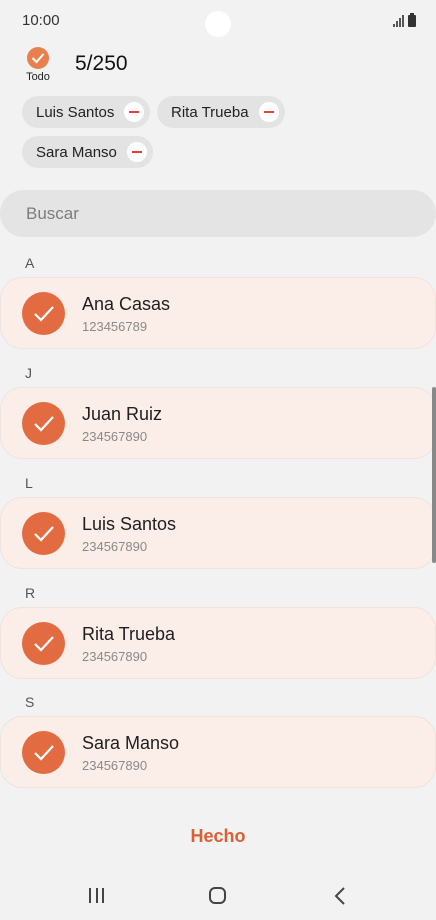 Image resolution: width=436 pixels, height=920 pixels. I want to click on section-header: R, so click(30, 593).